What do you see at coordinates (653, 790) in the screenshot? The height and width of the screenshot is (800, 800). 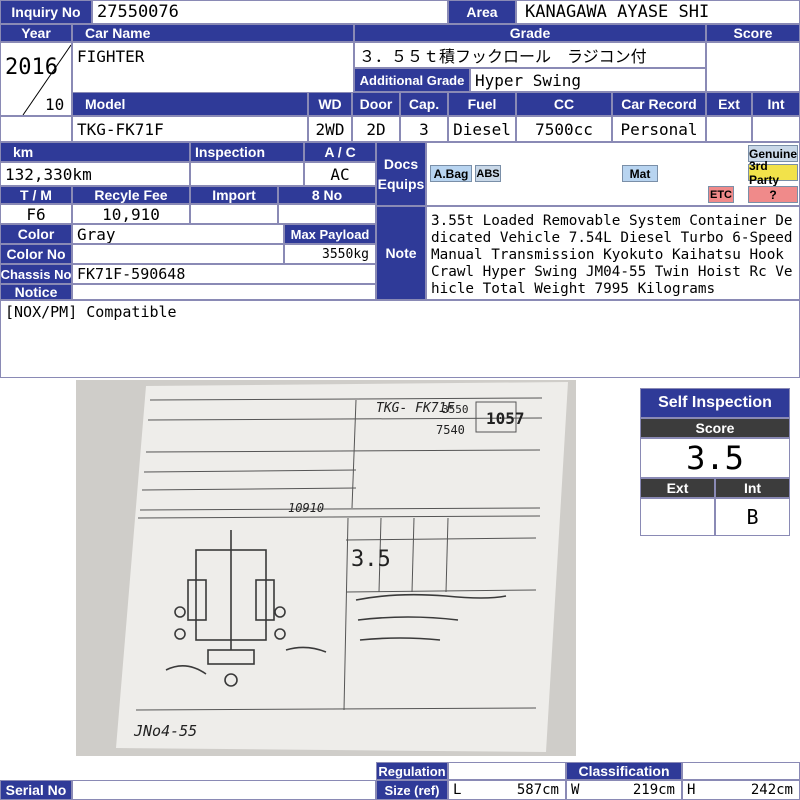 I see `size-w-value: 219cm` at bounding box center [653, 790].